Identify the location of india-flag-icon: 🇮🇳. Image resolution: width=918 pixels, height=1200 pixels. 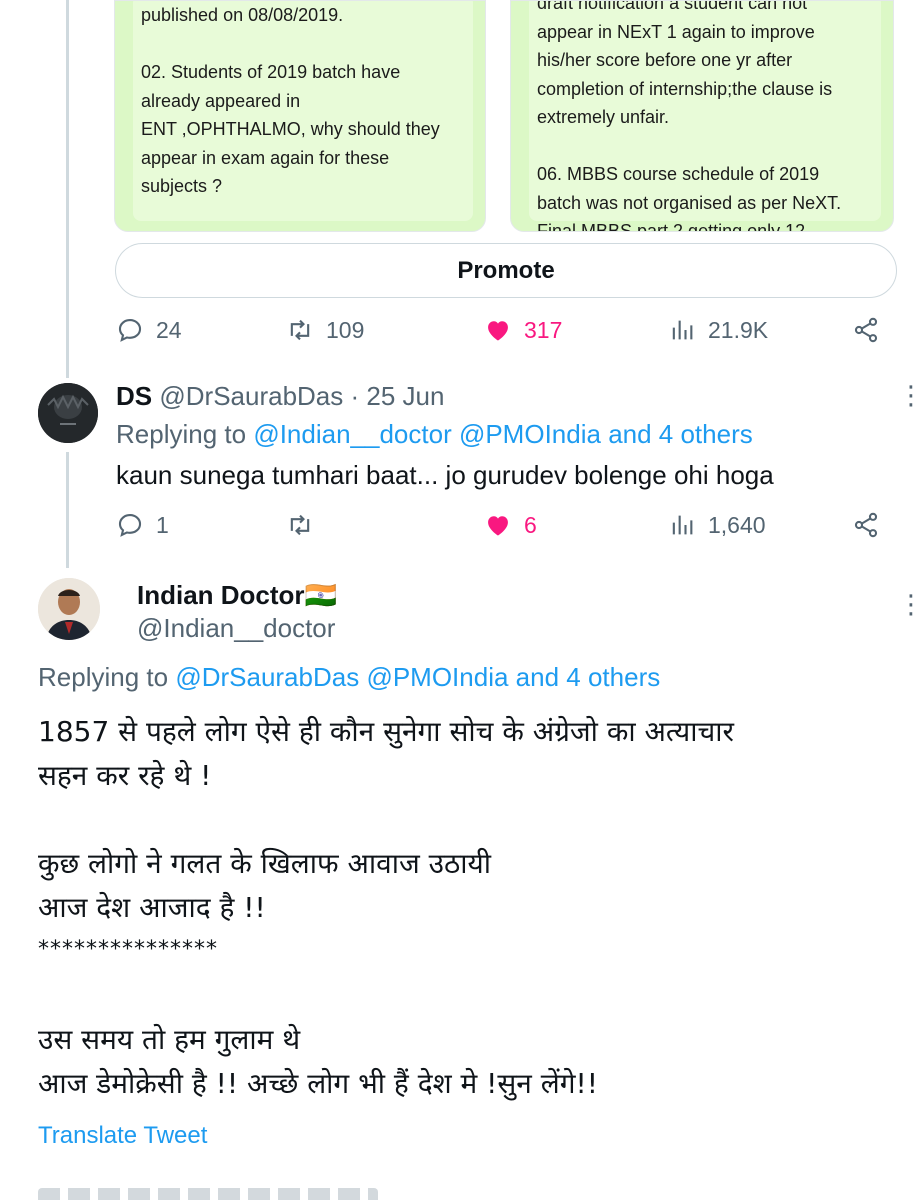
(320, 595).